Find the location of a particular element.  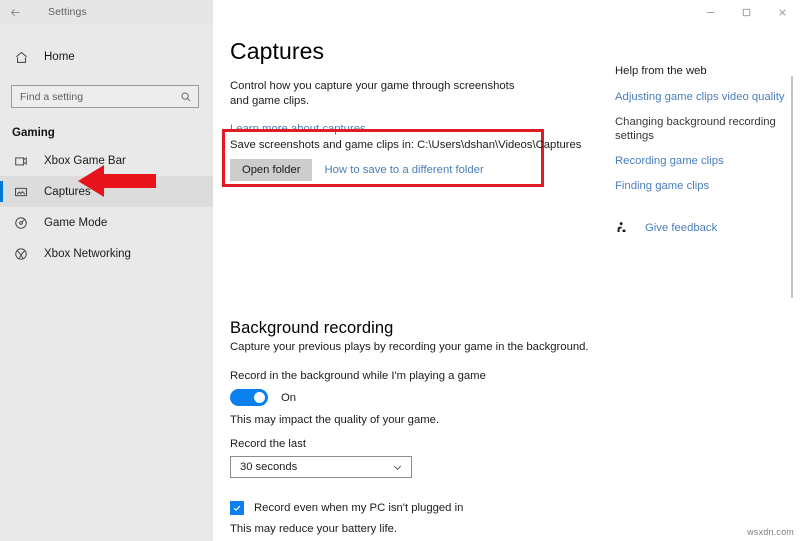

vertical-scrollbar is located at coordinates (792, 282).